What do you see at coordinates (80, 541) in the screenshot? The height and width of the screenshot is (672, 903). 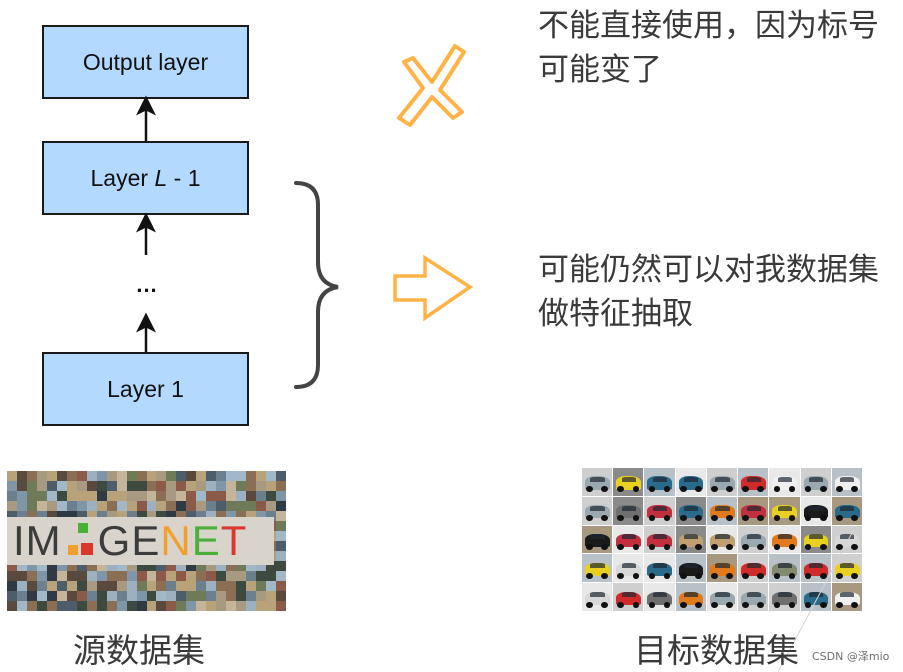 I see `logo-dots-icon` at bounding box center [80, 541].